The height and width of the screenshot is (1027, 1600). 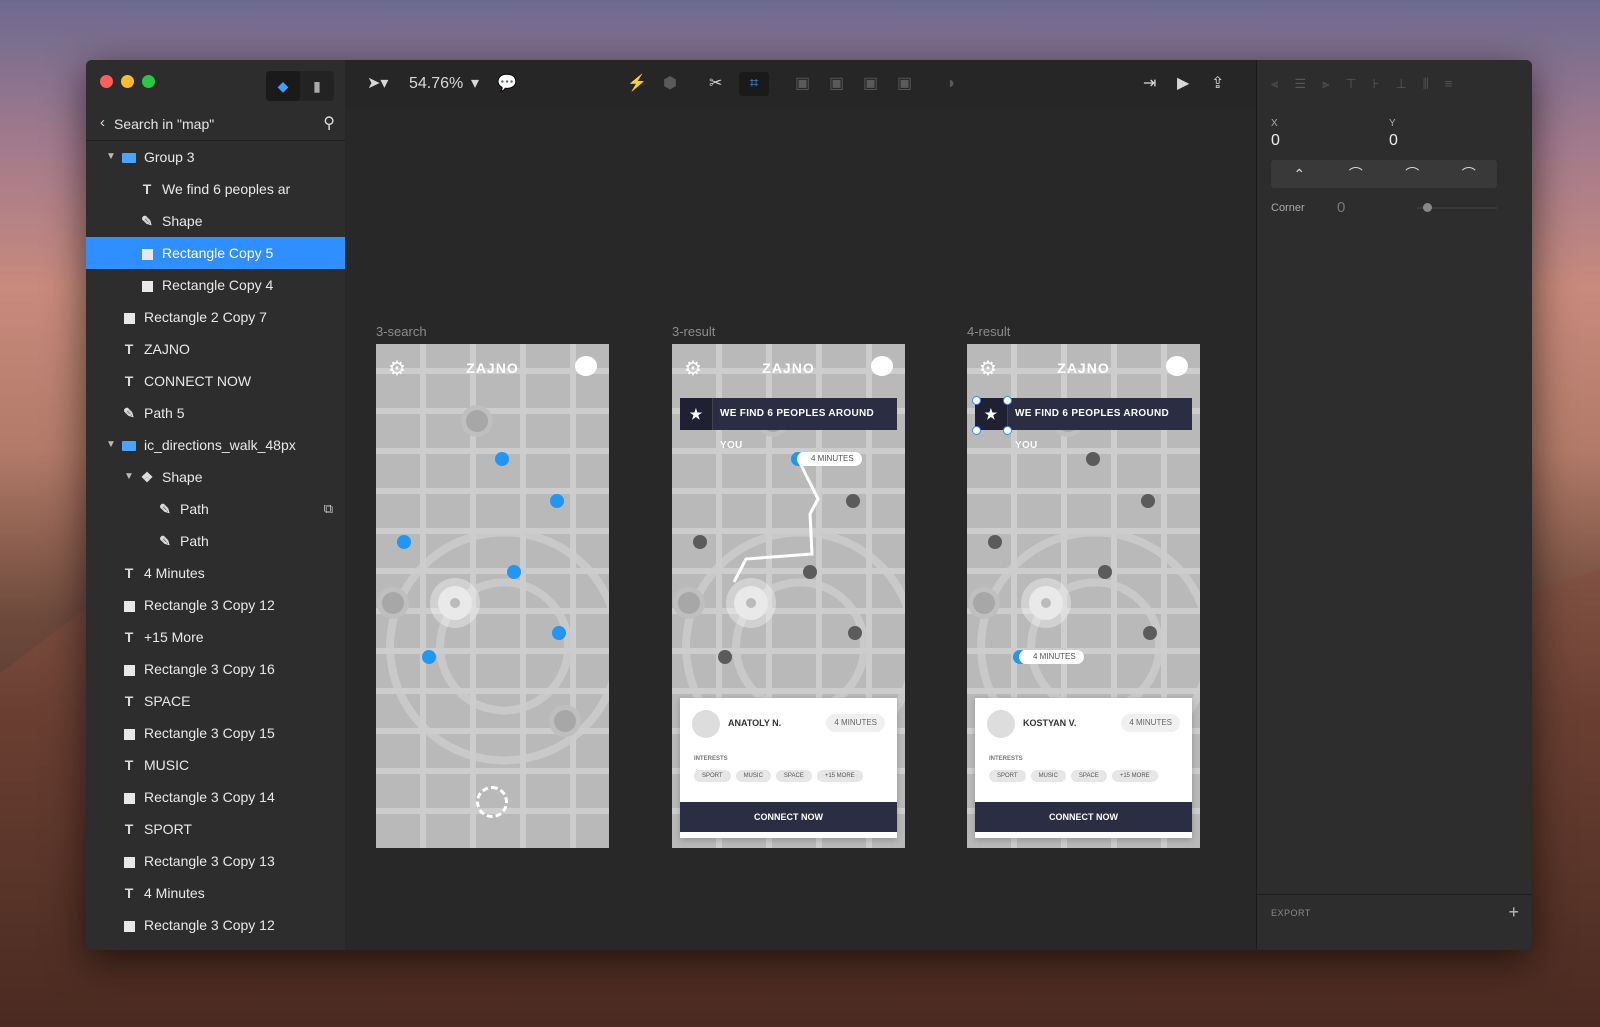 What do you see at coordinates (215, 157) in the screenshot?
I see `layer-row: ▼ Group 3` at bounding box center [215, 157].